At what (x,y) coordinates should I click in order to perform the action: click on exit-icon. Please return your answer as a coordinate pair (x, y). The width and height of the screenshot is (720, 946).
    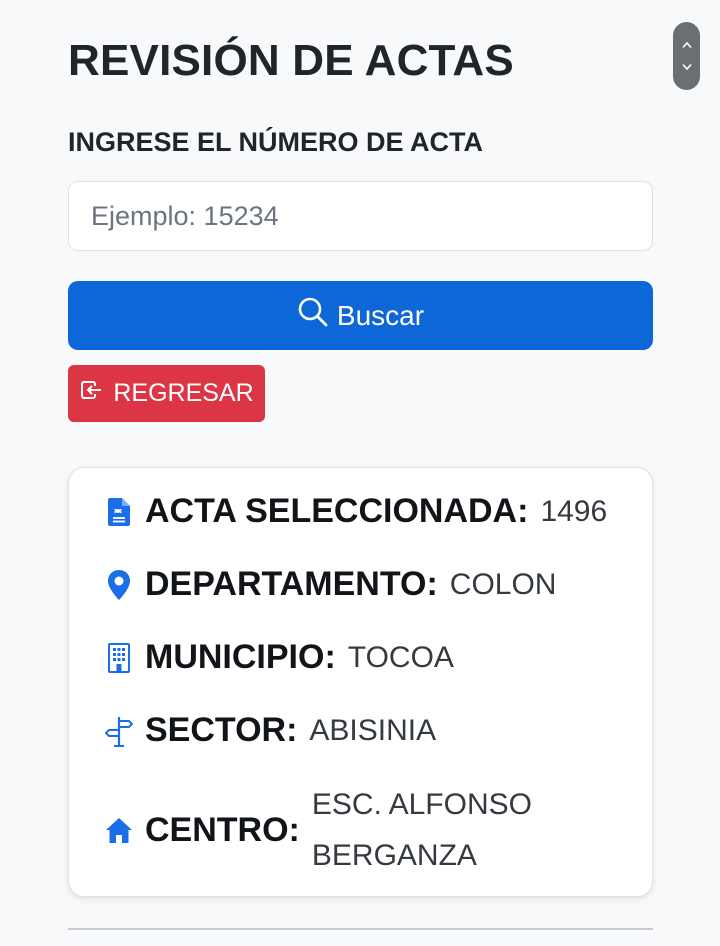
    Looking at the image, I should click on (91, 393).